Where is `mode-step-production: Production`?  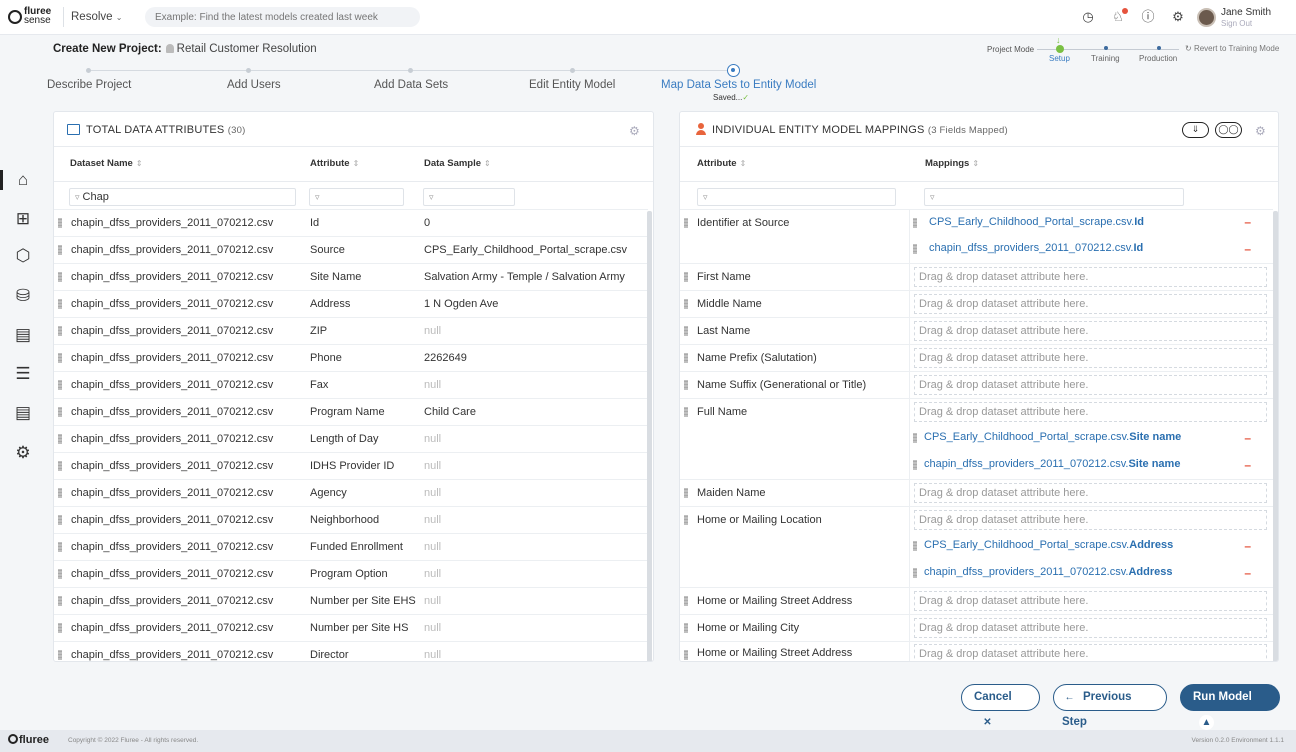
mode-step-production: Production is located at coordinates (1158, 58).